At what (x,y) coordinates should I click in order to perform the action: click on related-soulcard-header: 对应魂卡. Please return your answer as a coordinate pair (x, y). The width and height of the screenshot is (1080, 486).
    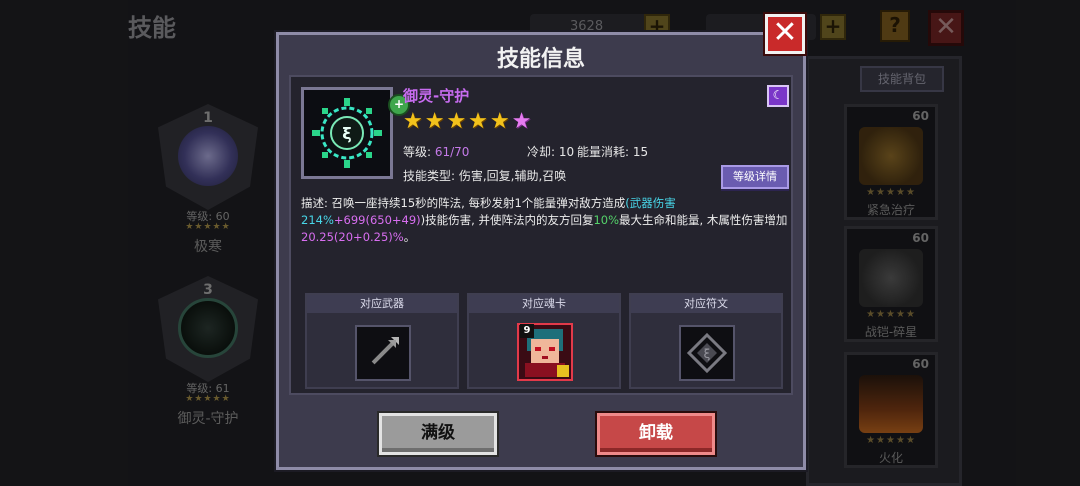
    Looking at the image, I should click on (544, 304).